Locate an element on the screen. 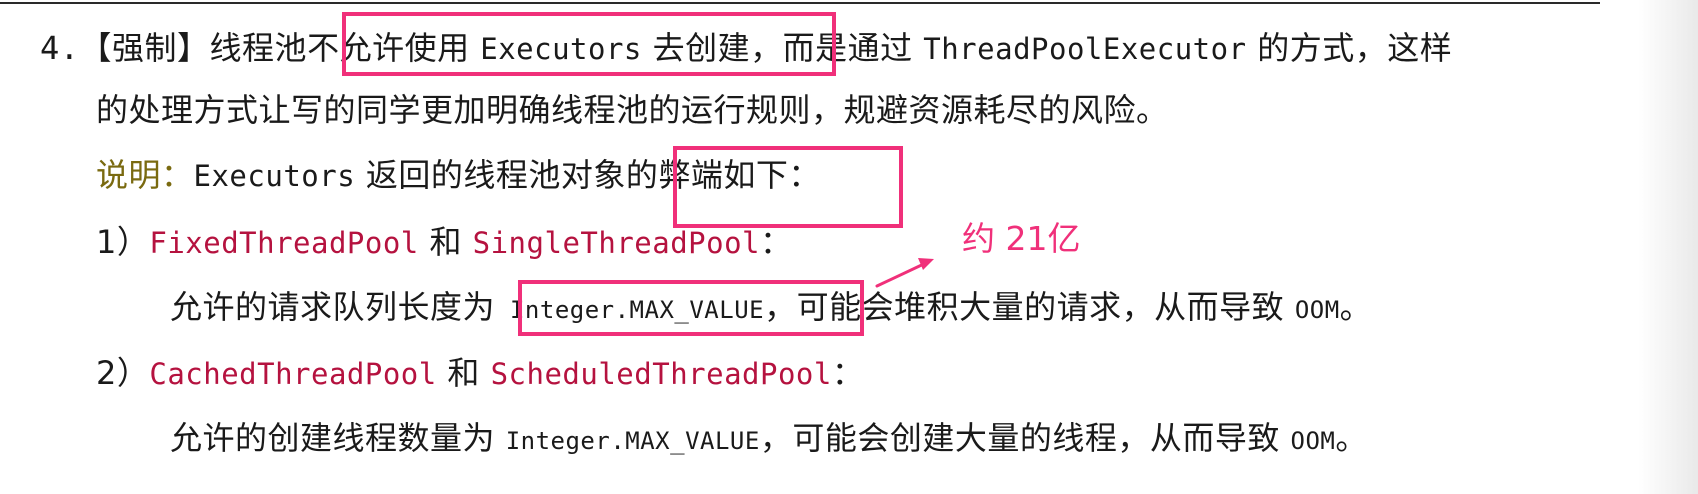 This screenshot has width=1698, height=494. annotation-arrow-icon is located at coordinates (904, 273).